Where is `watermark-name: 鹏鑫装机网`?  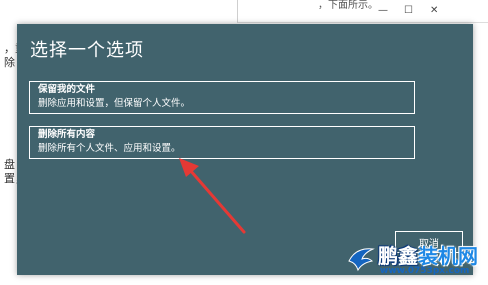
watermark-name: 鹏鑫装机网 is located at coordinates (428, 254).